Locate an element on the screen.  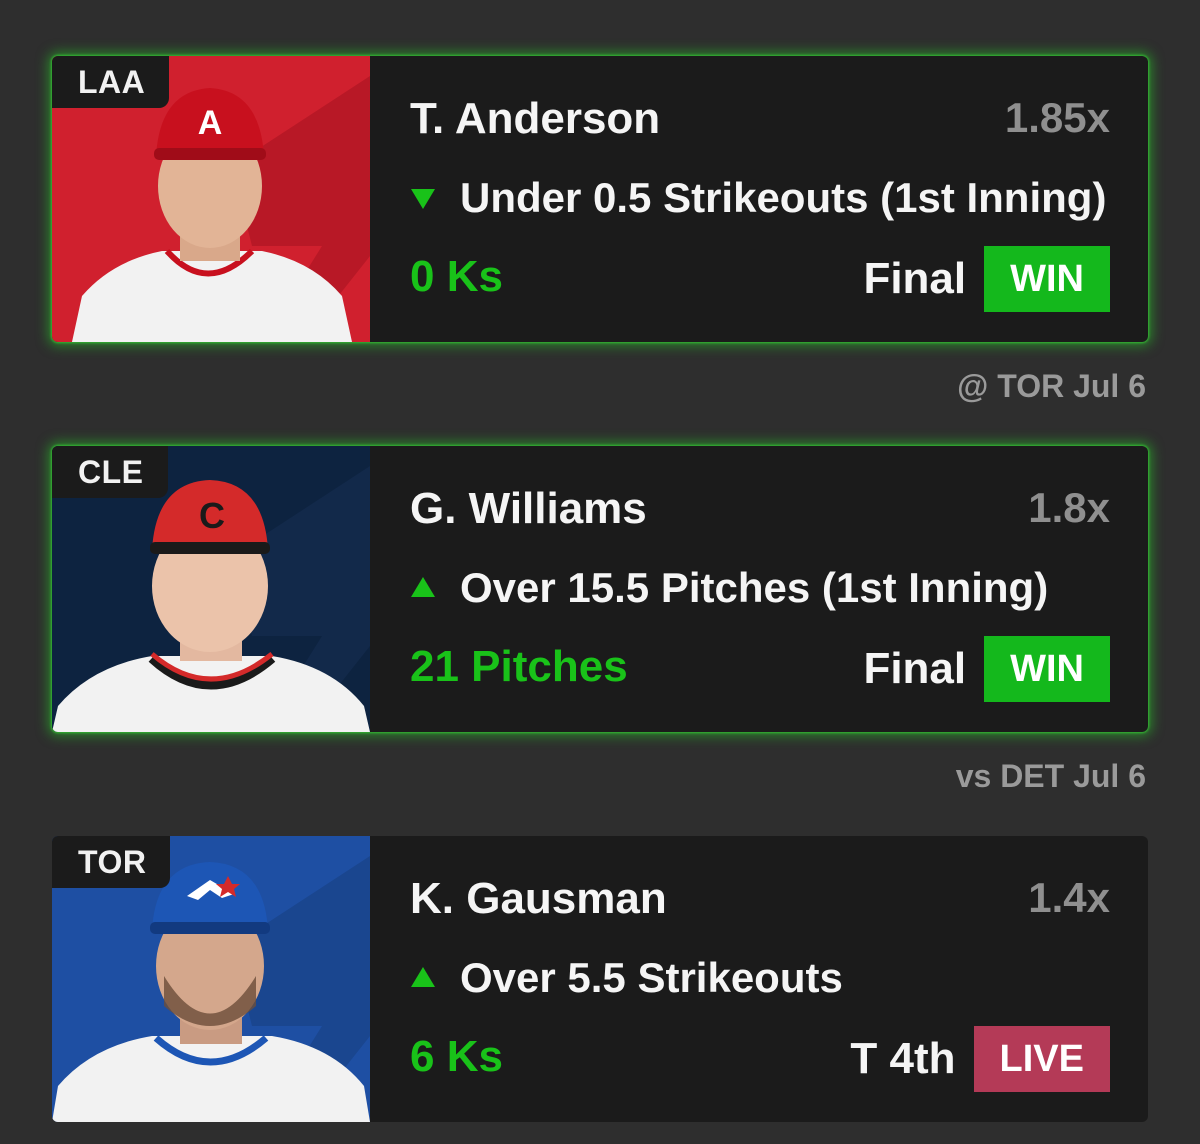
player-photo: C CLE is located at coordinates (211, 589).